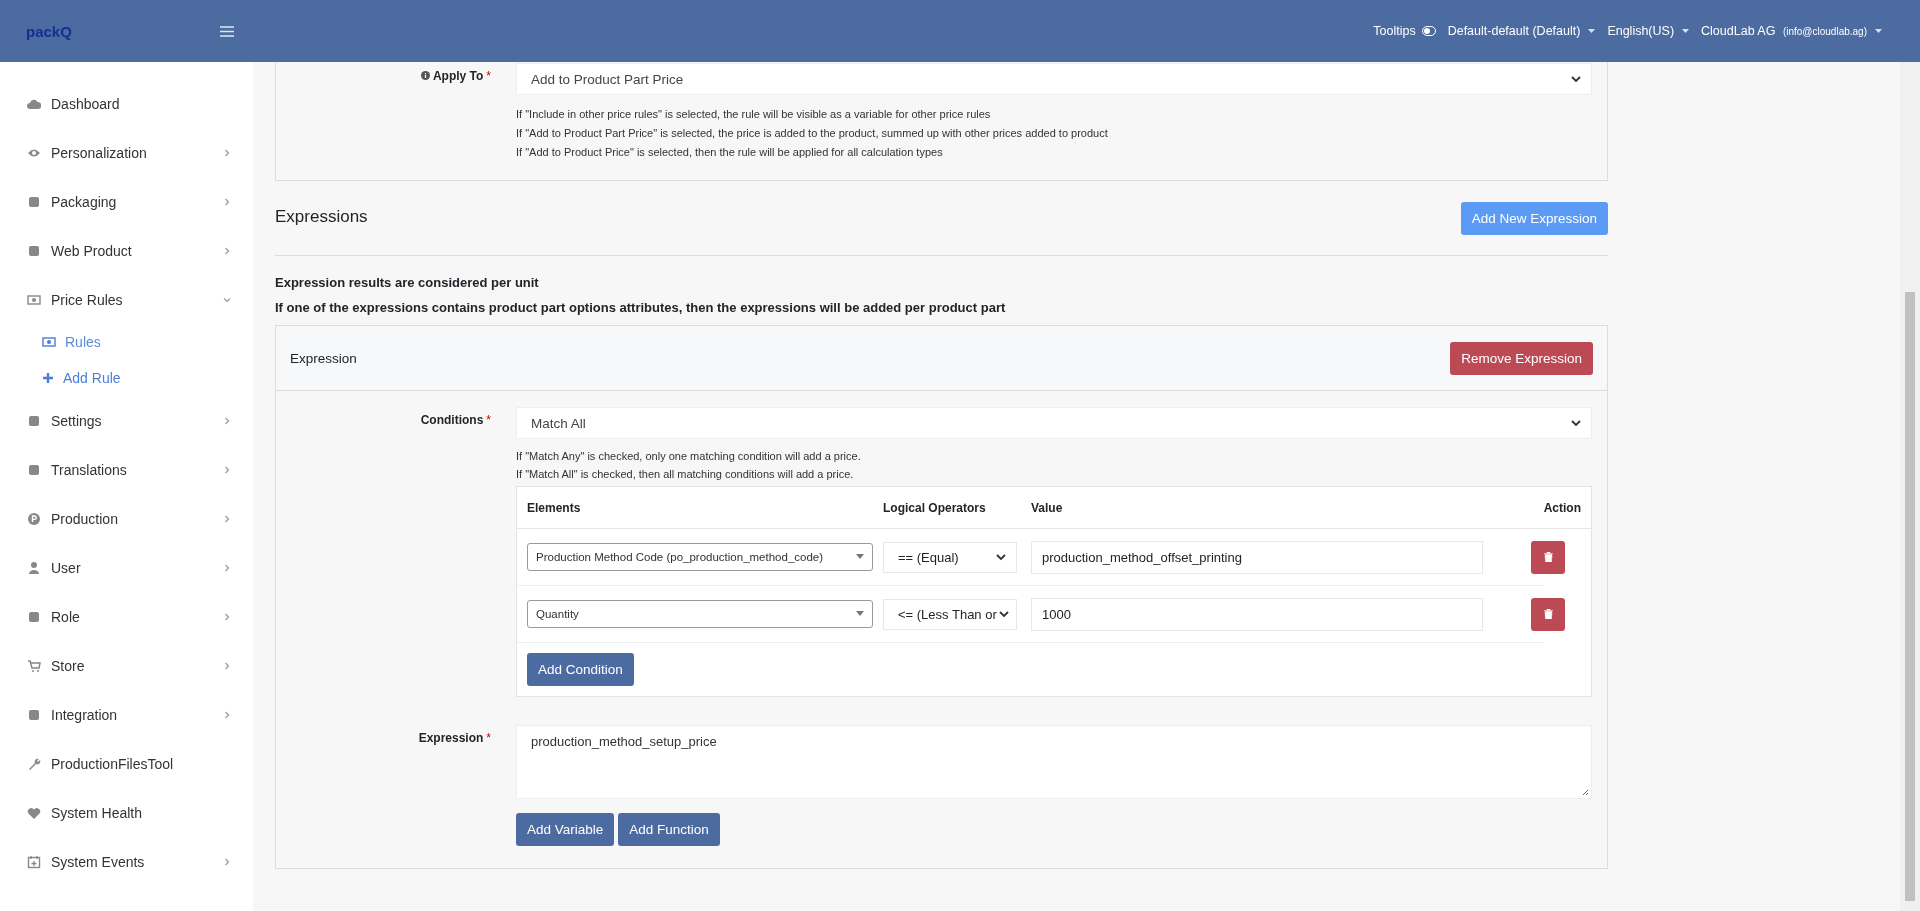 This screenshot has height=911, width=1920. I want to click on header-dropdown: English(US), so click(1648, 31).